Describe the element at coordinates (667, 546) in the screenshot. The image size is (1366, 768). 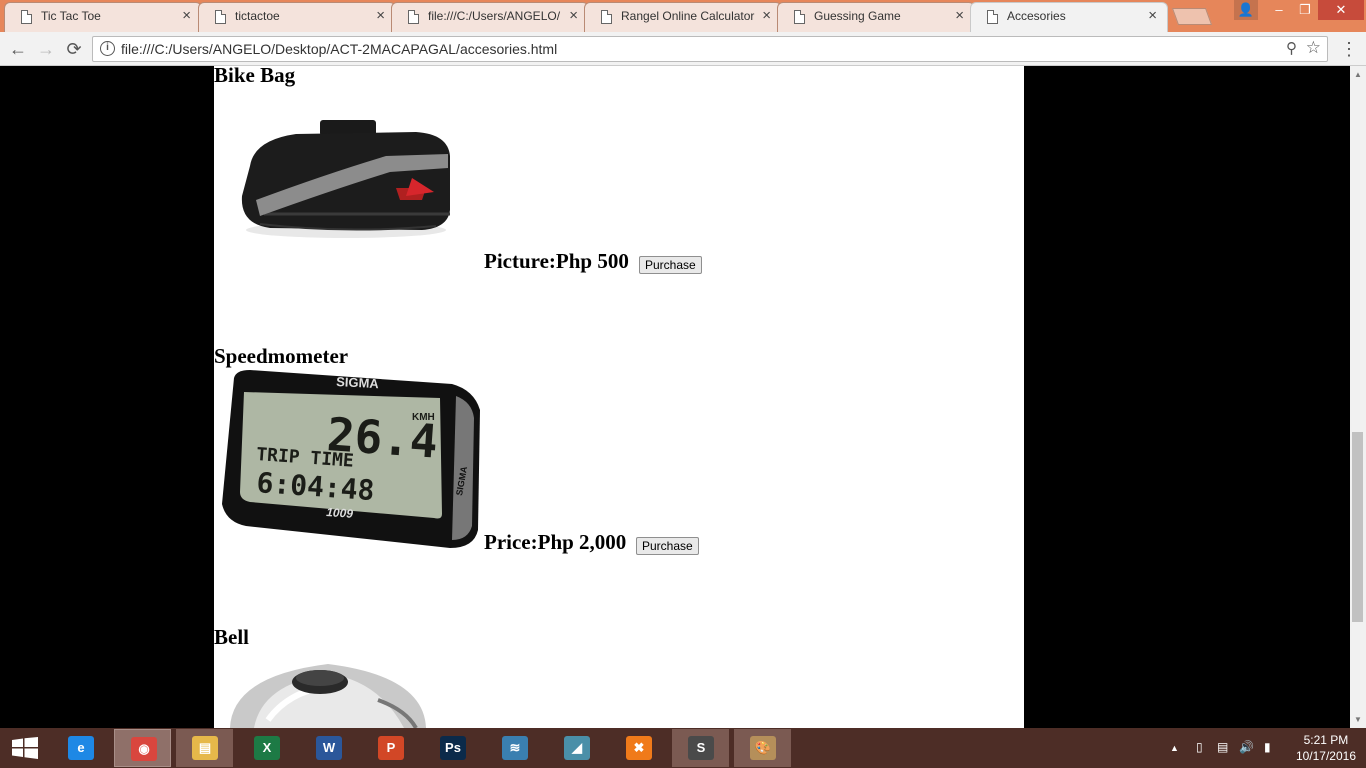
I see `purchase-button-speedometer: Purchase` at that location.